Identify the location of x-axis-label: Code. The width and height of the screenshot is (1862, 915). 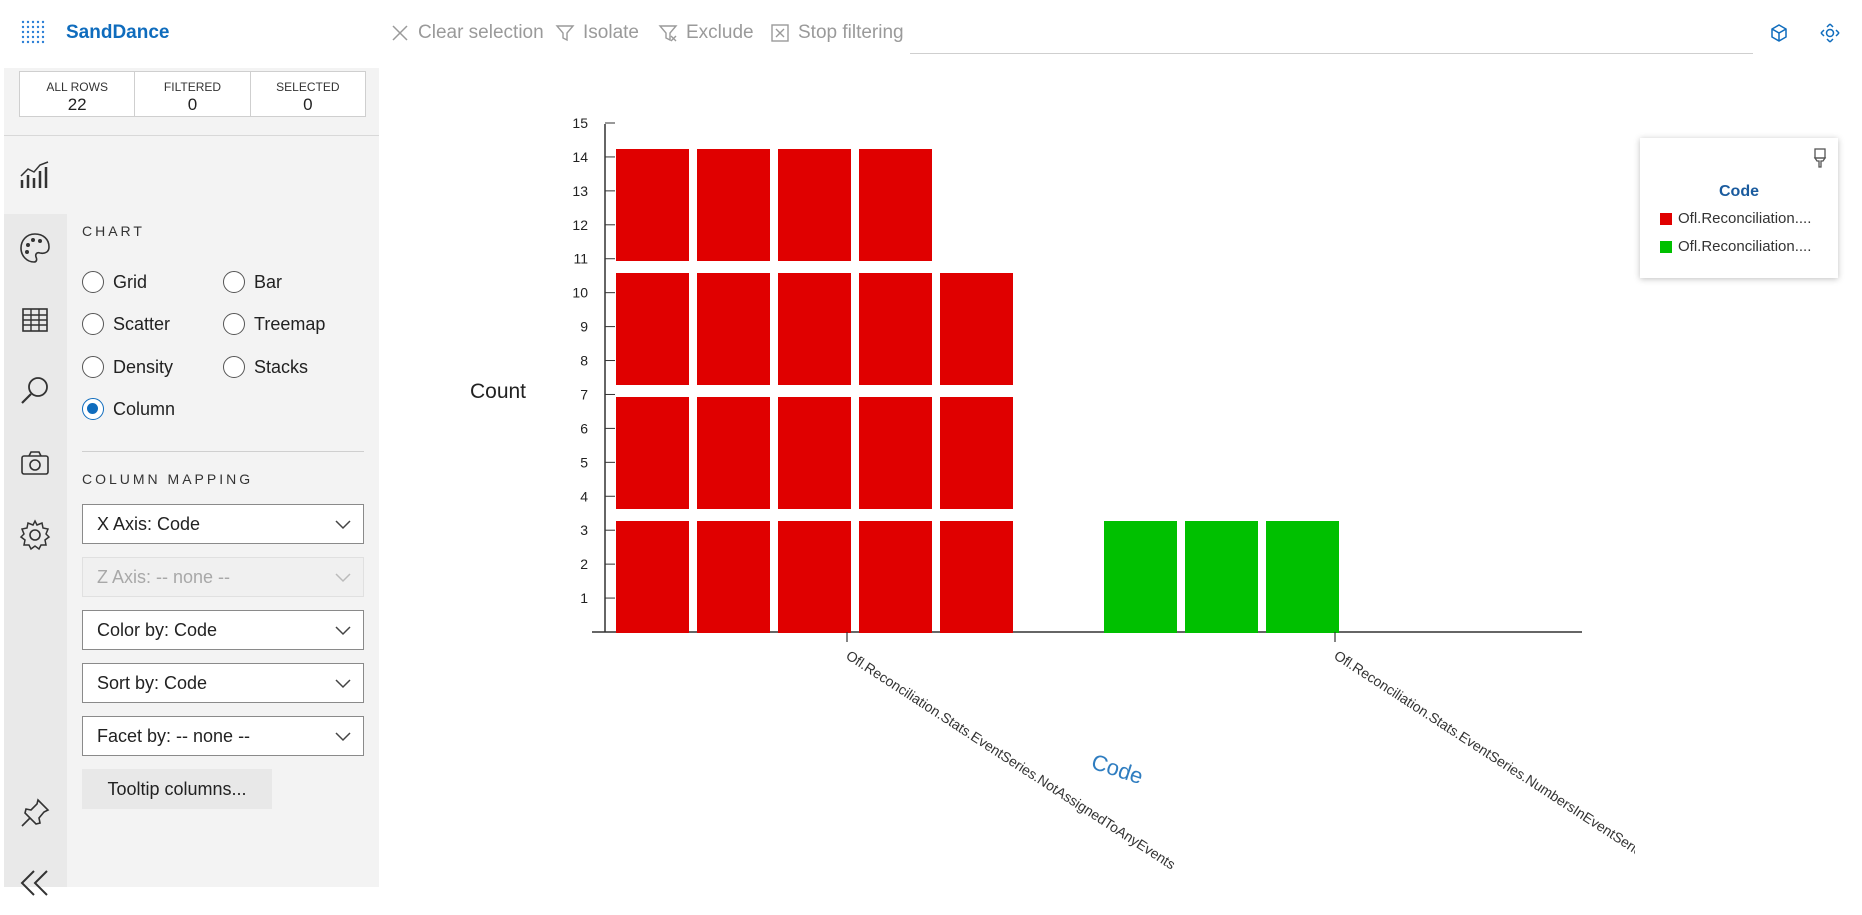
(1117, 769).